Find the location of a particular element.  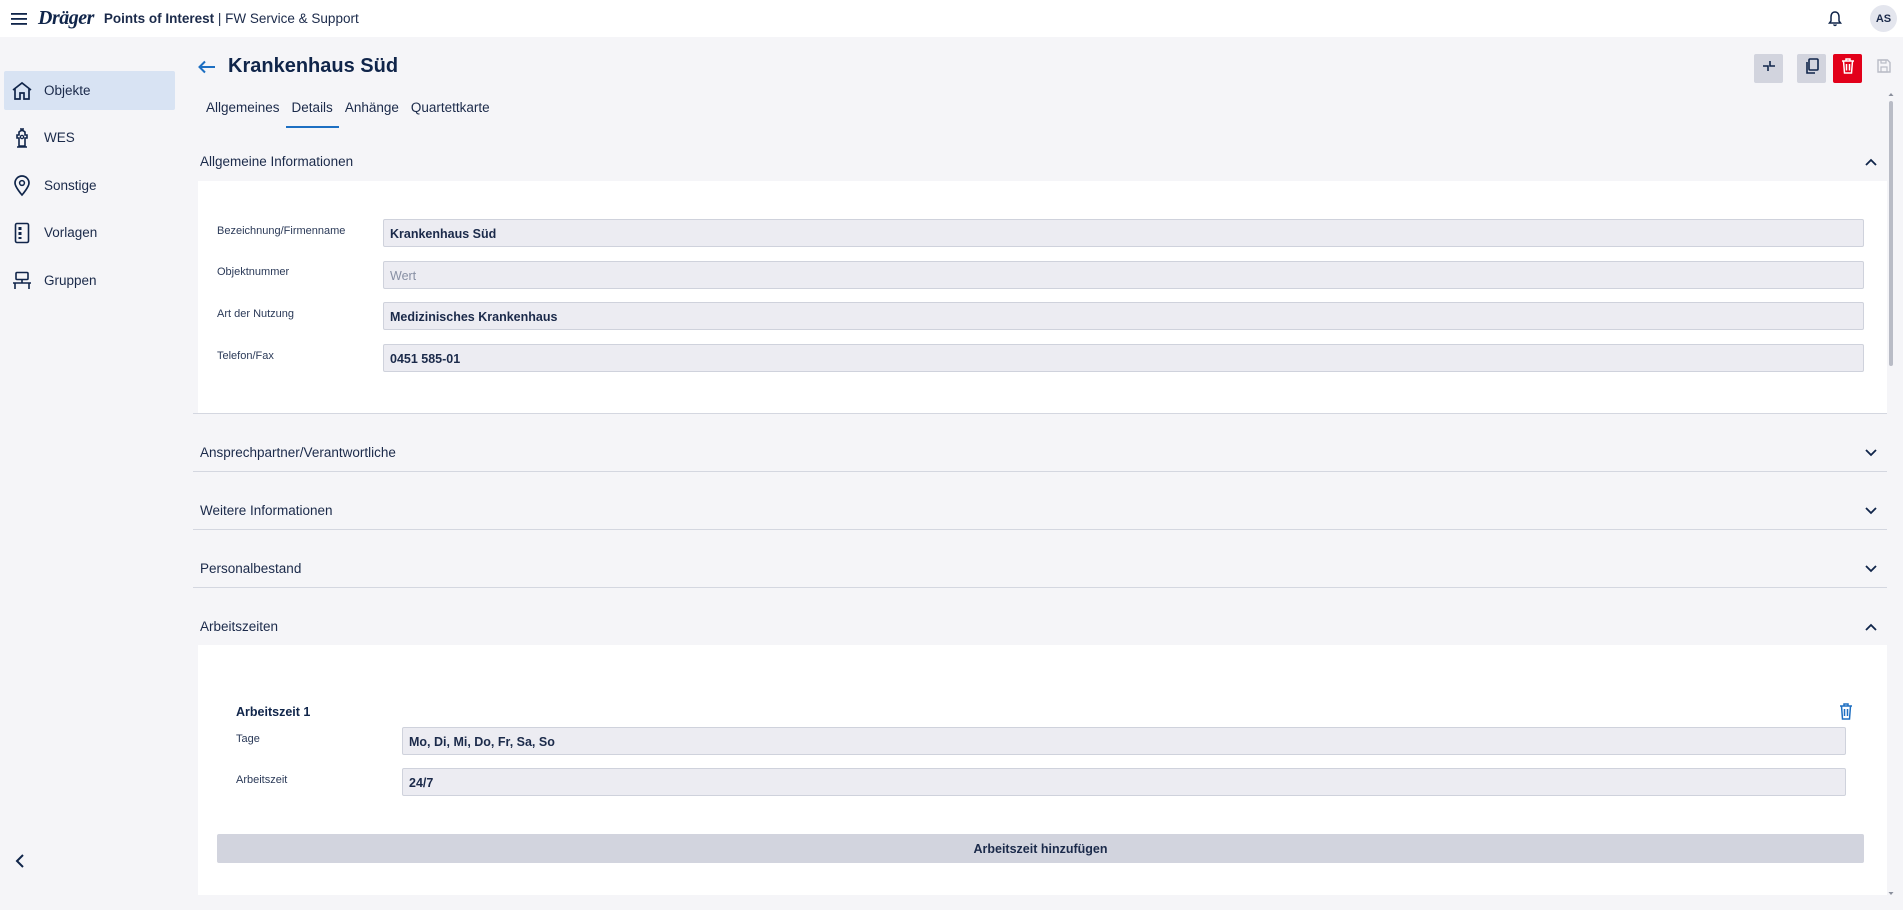

section-header-arbeitszeiten: Arbeitszeiten is located at coordinates (1040, 626).